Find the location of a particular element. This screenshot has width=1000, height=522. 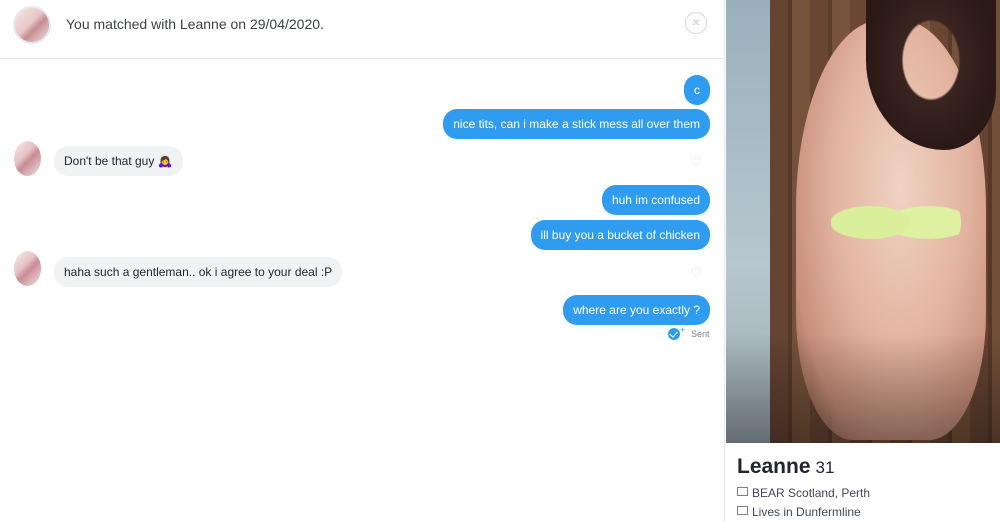

home-icon is located at coordinates (742, 510).